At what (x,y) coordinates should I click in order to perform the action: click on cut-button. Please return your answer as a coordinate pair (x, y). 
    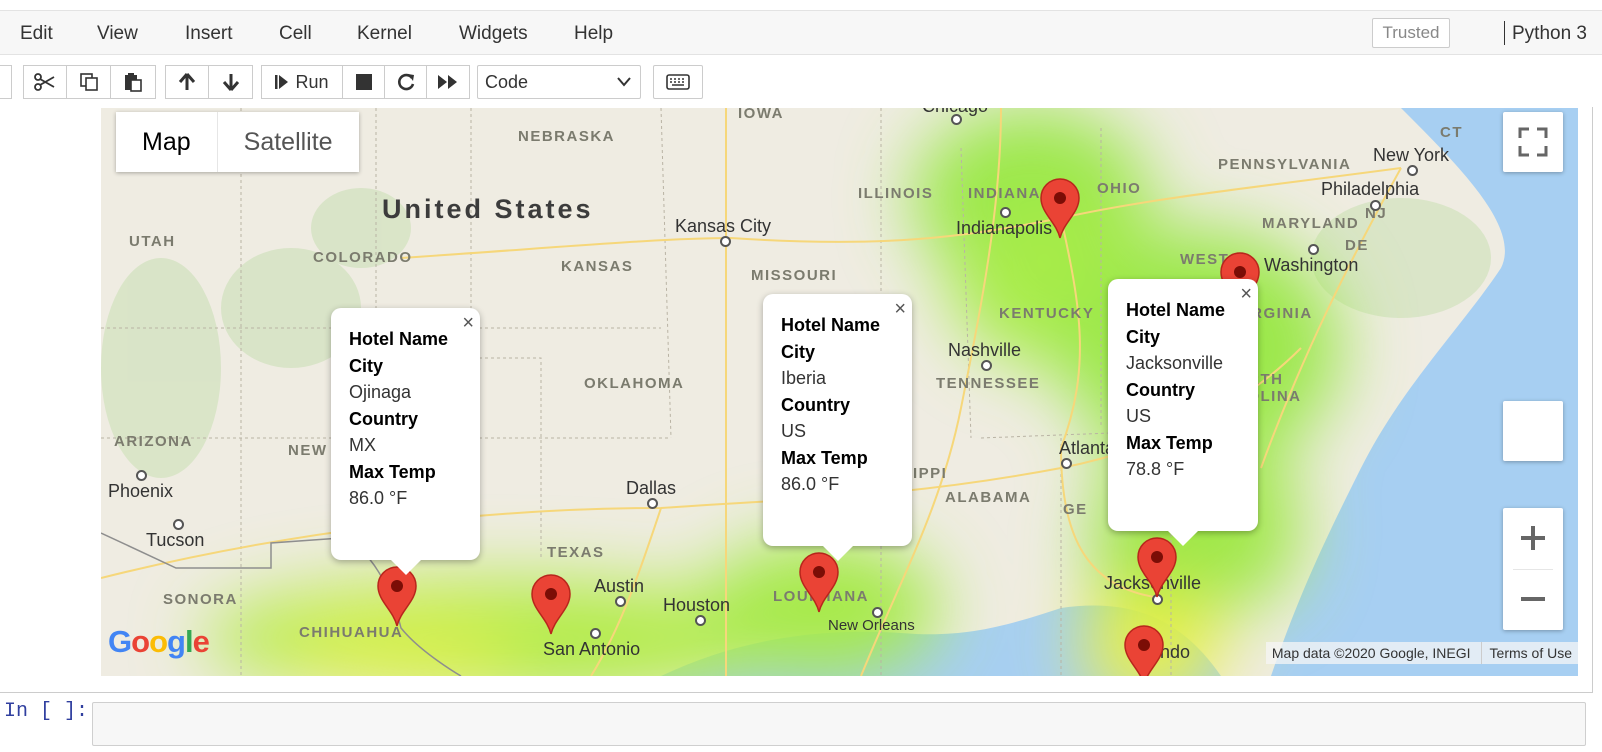
    Looking at the image, I should click on (45, 82).